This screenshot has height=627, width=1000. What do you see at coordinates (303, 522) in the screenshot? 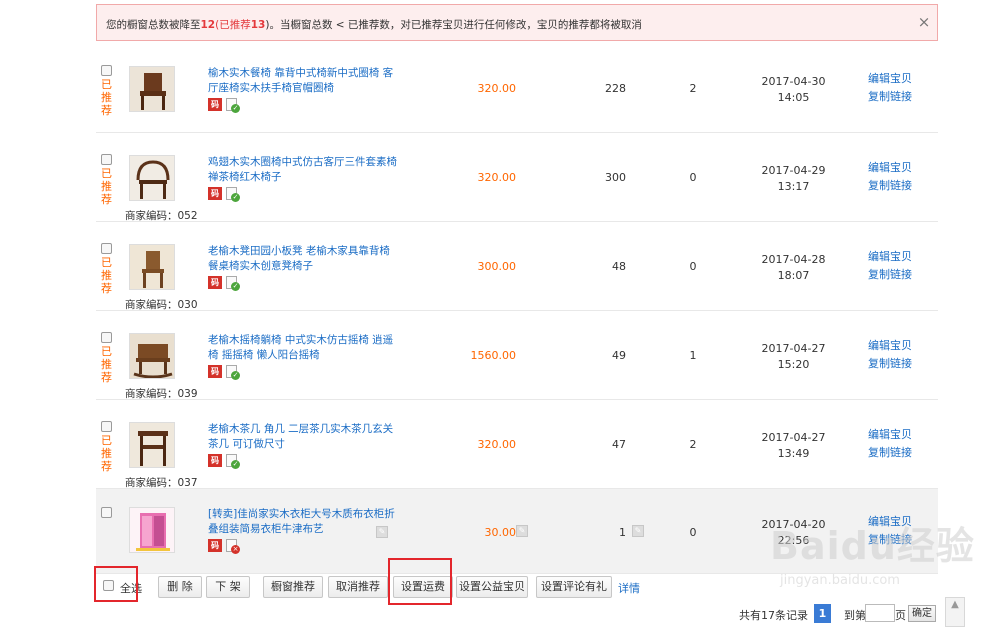
I see `product-title-link: [转卖]佳尚家实木衣柜大号木质布衣柜折叠组装简易衣柜牛津布艺` at bounding box center [303, 522].